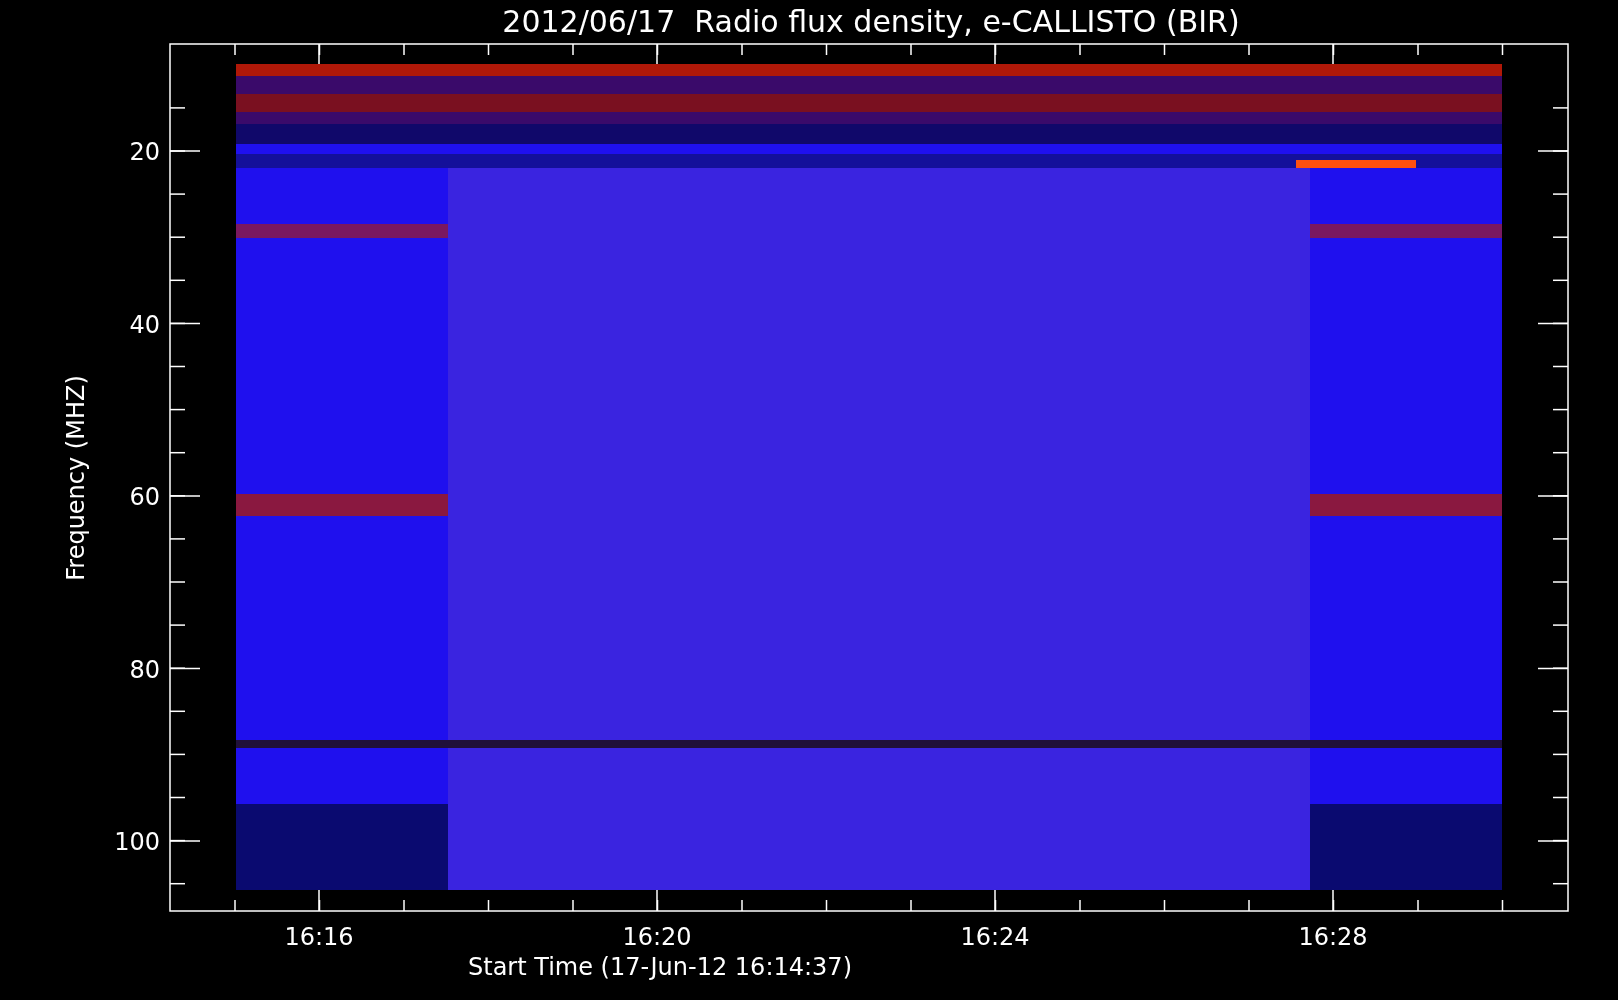 Image resolution: width=1618 pixels, height=1000 pixels. What do you see at coordinates (995, 937) in the screenshot?
I see `x-tick-label: 16:24` at bounding box center [995, 937].